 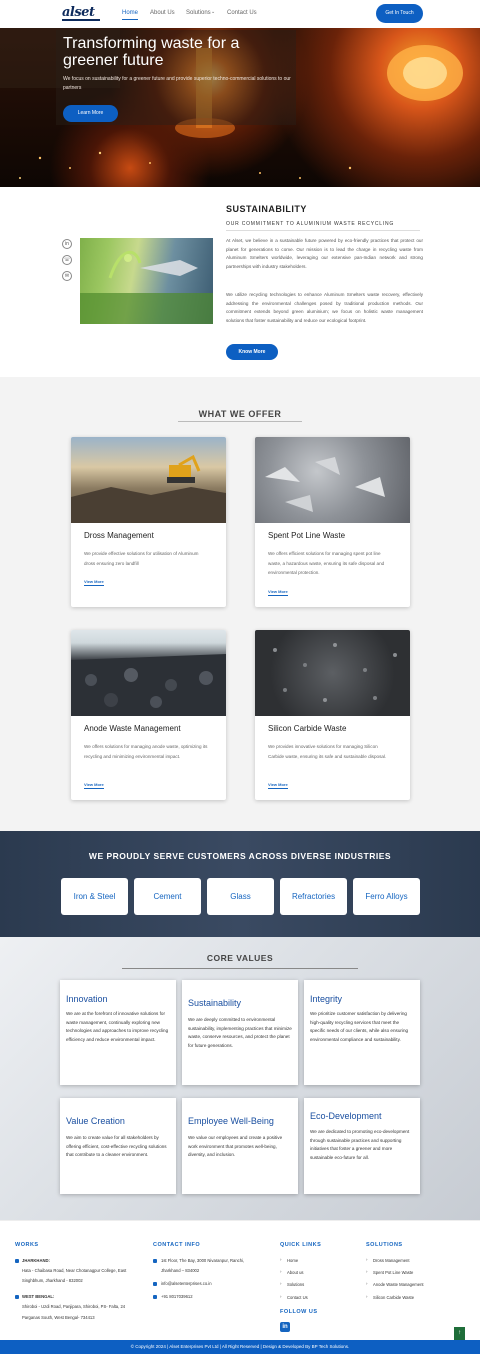 I want to click on industry-iron-steel: Iron & Steel, so click(x=94, y=896).